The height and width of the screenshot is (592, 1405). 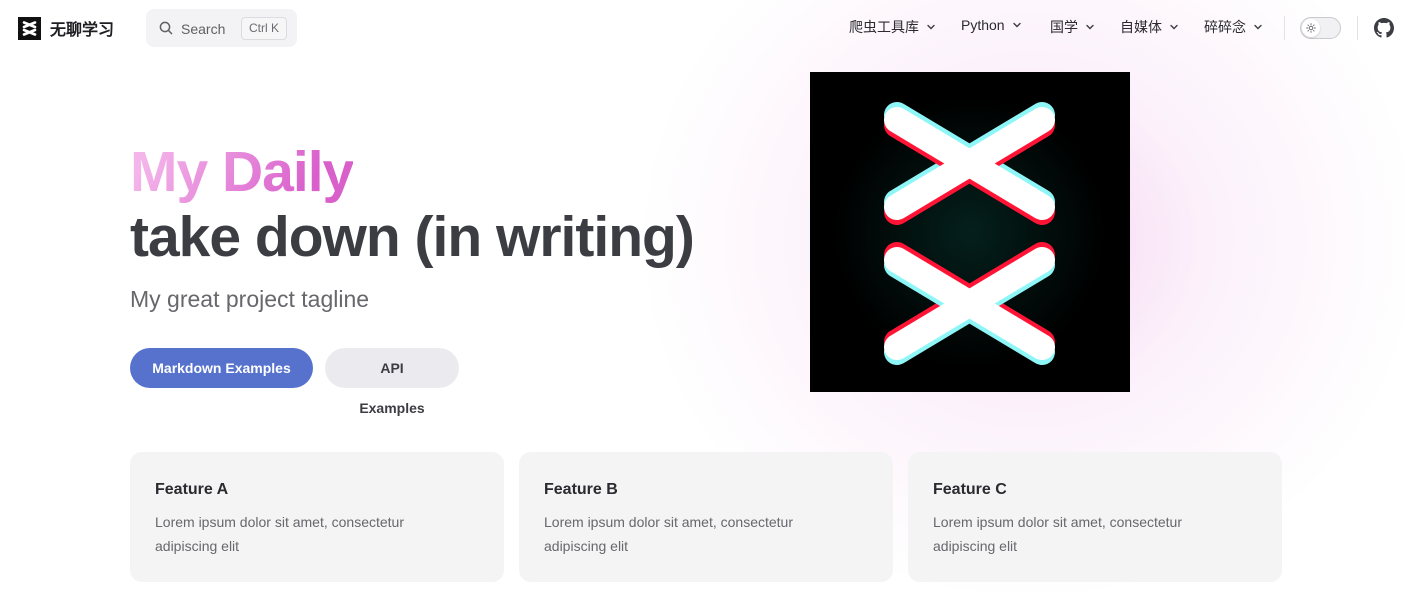 I want to click on theme-toggle, so click(x=1320, y=28).